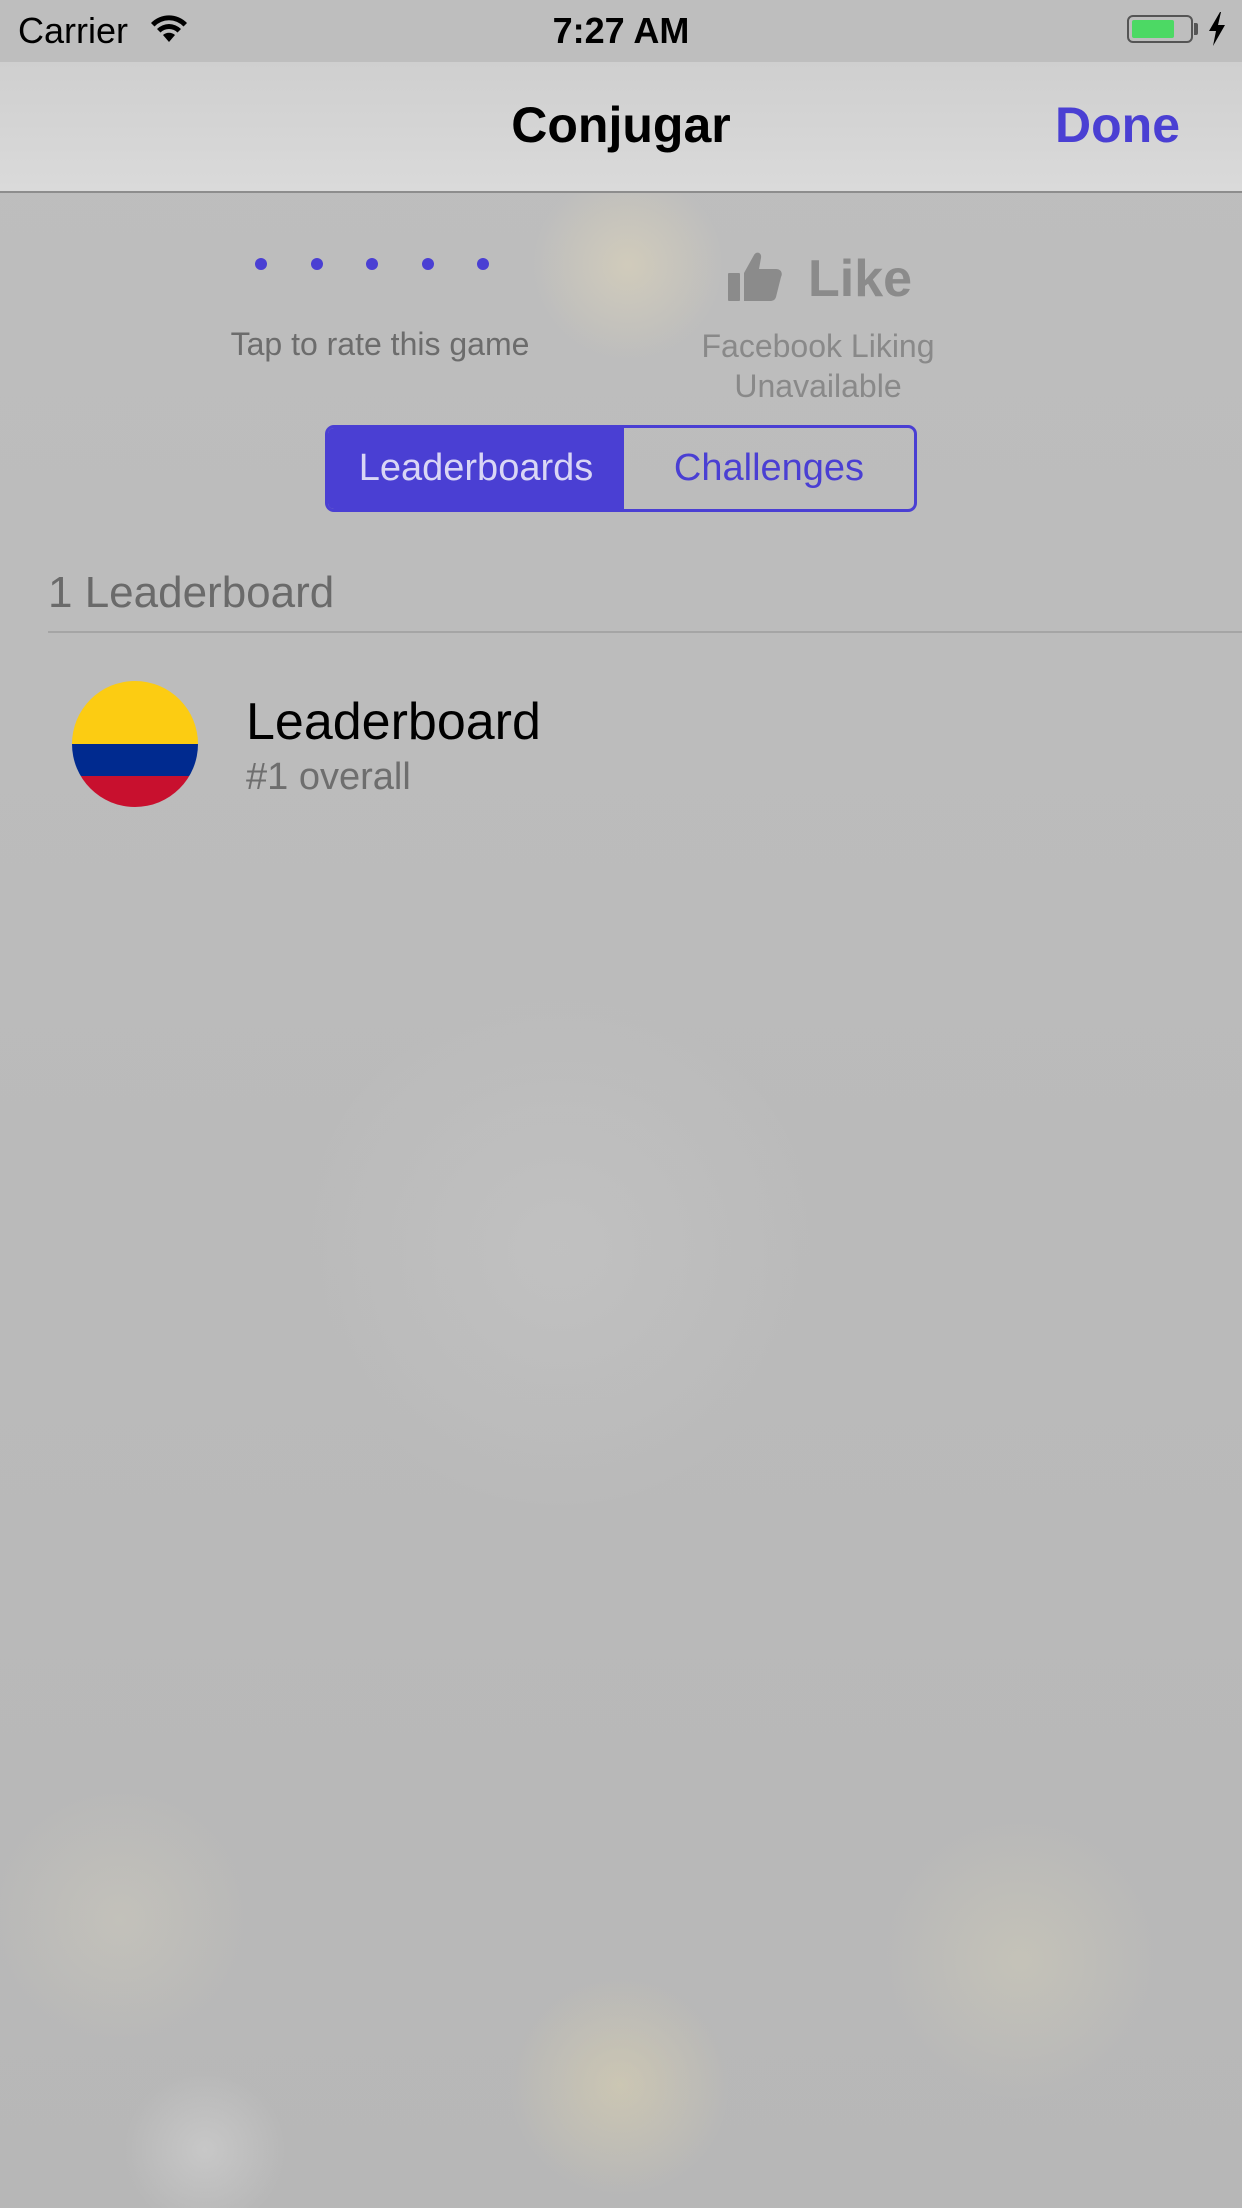  I want to click on like-label: Like, so click(860, 279).